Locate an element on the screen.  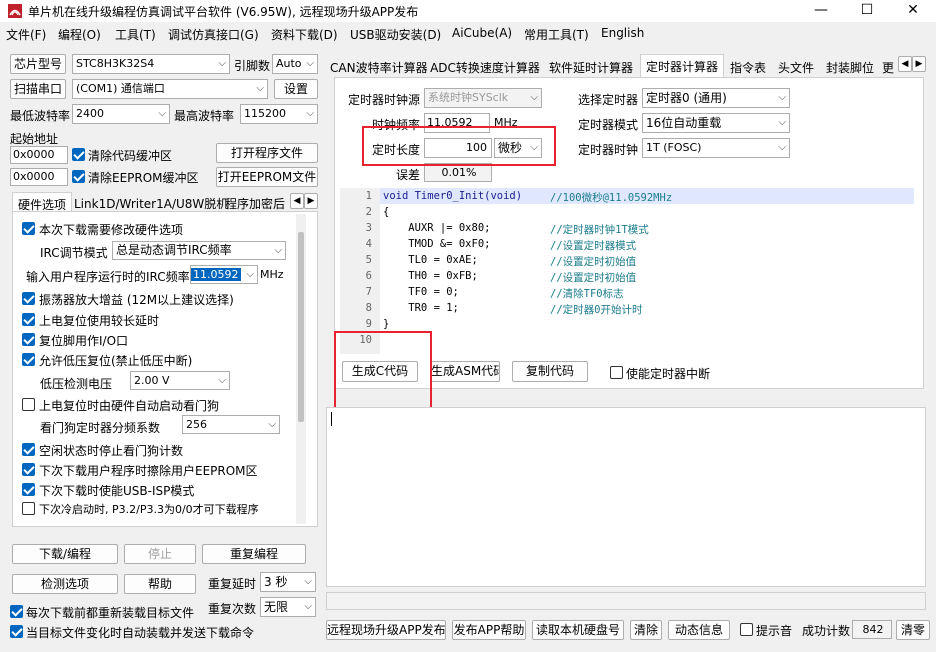
menu-debug-interface: 调试仿真接口(G) is located at coordinates (213, 34).